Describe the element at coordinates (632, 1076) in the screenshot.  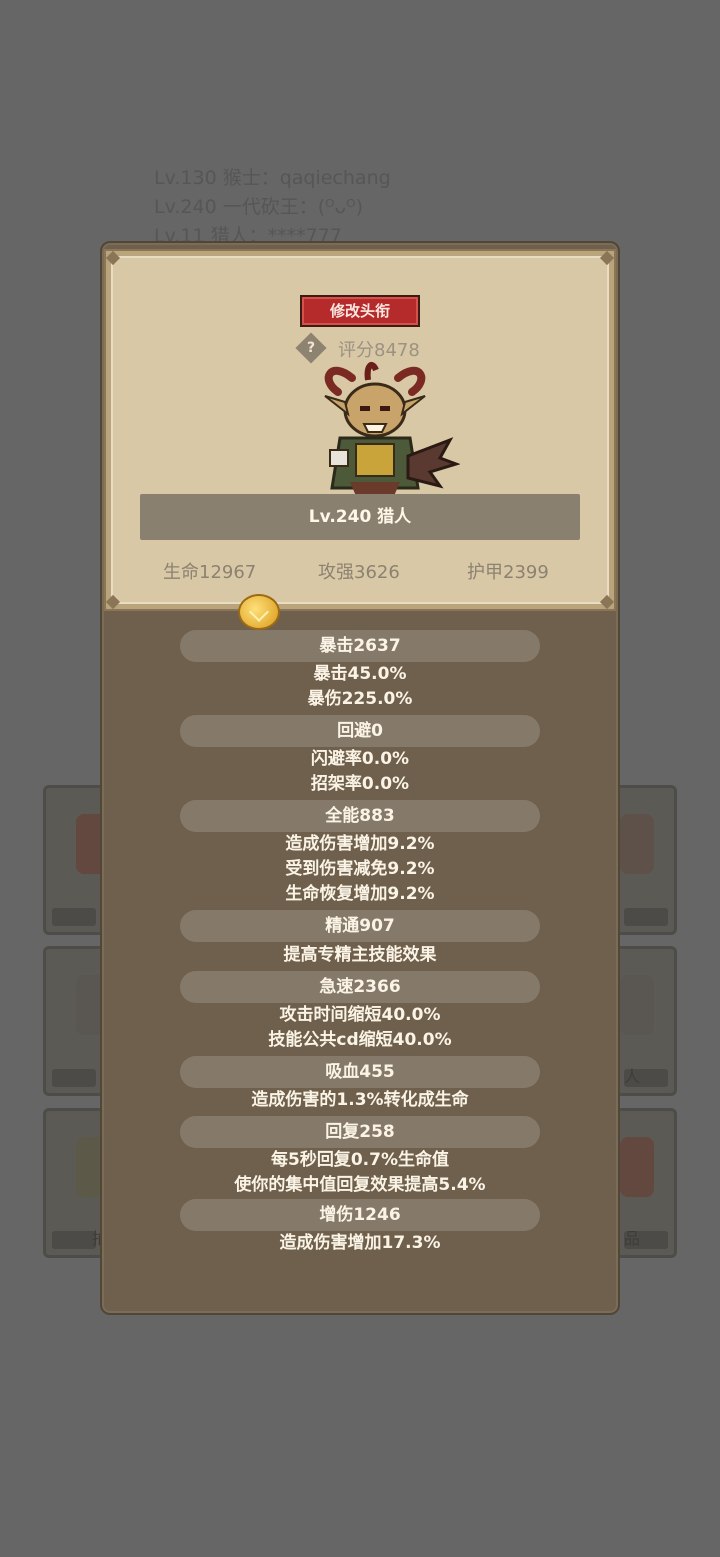
I see `equip-slot-label: 人` at that location.